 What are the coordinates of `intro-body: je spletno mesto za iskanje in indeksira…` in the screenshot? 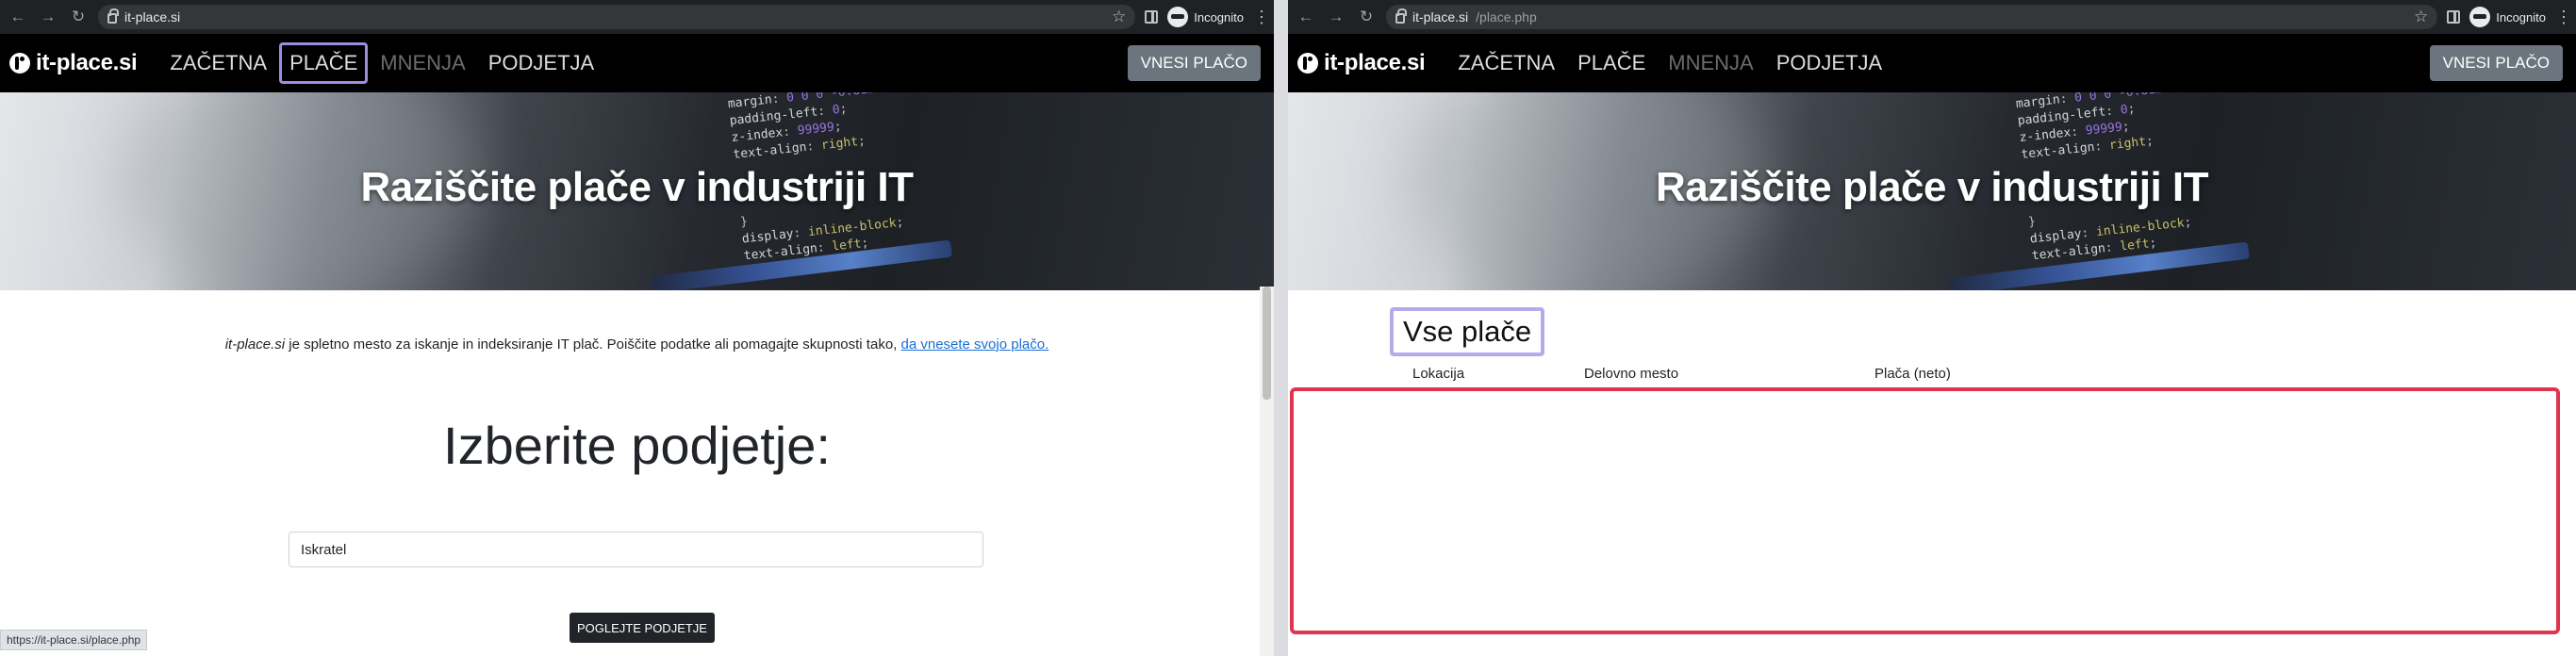 It's located at (593, 344).